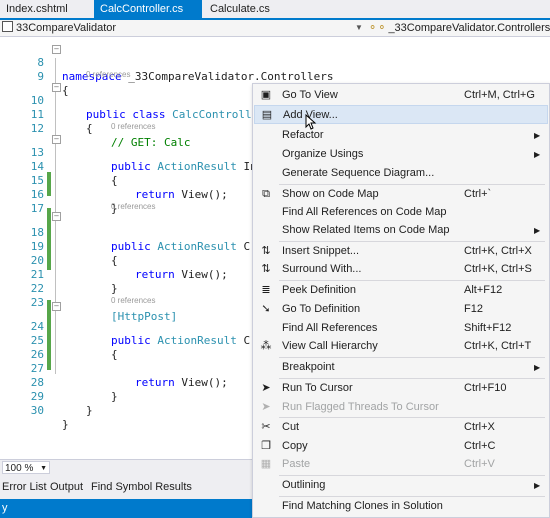 The image size is (550, 518). What do you see at coordinates (24, 487) in the screenshot?
I see `tab-error-list: Error List` at bounding box center [24, 487].